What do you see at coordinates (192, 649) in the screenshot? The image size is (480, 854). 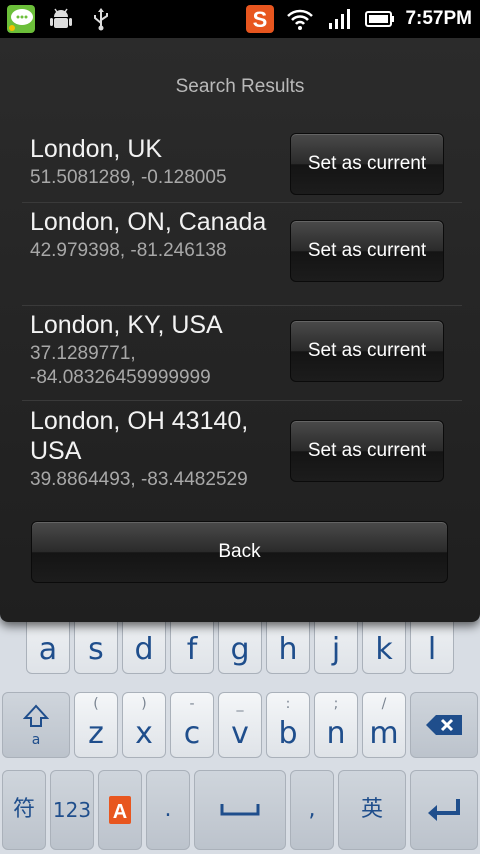 I see `key-label: f` at bounding box center [192, 649].